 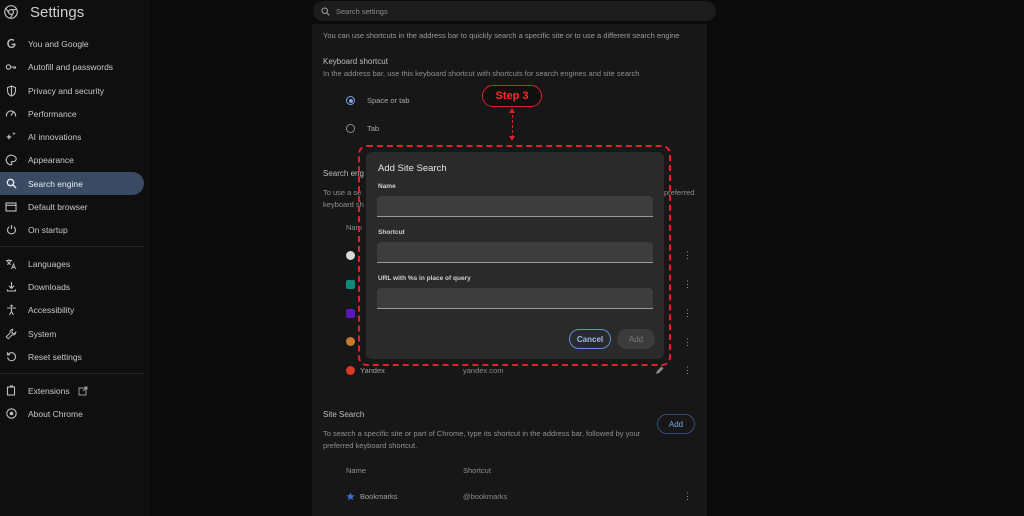 I want to click on engine-url: yandex.com, so click(x=483, y=370).